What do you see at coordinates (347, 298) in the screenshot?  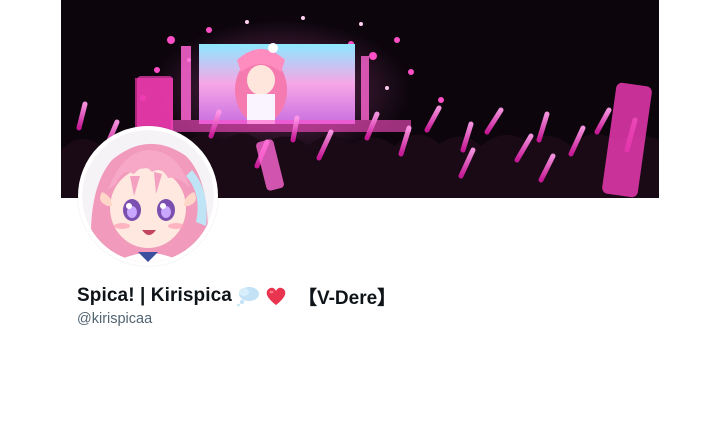 I see `display-name-suffix: 【V-Dere】` at bounding box center [347, 298].